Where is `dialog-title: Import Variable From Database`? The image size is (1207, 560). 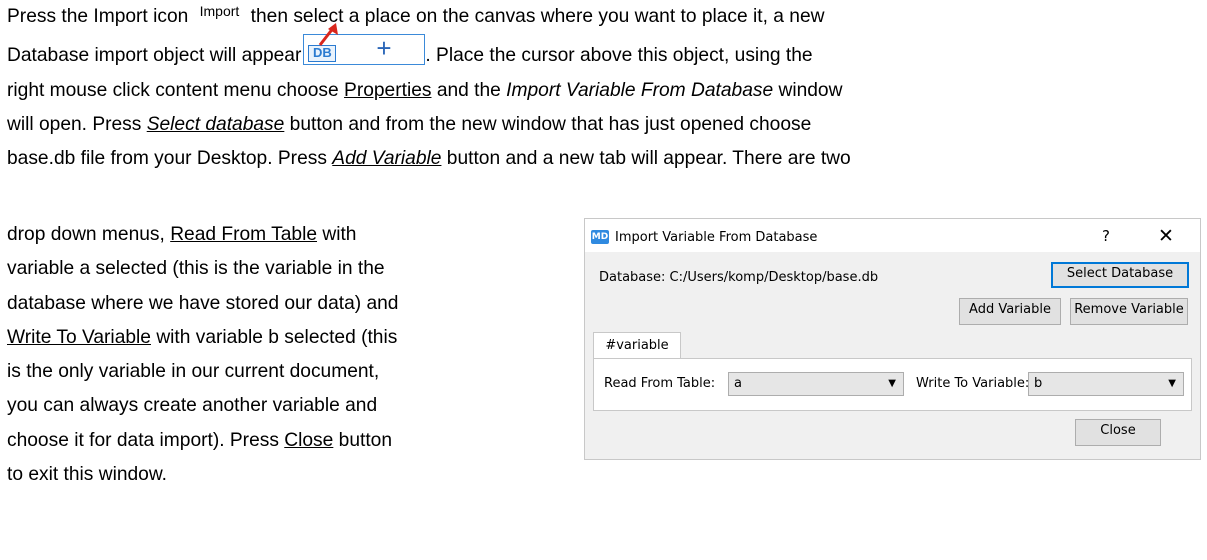 dialog-title: Import Variable From Database is located at coordinates (716, 237).